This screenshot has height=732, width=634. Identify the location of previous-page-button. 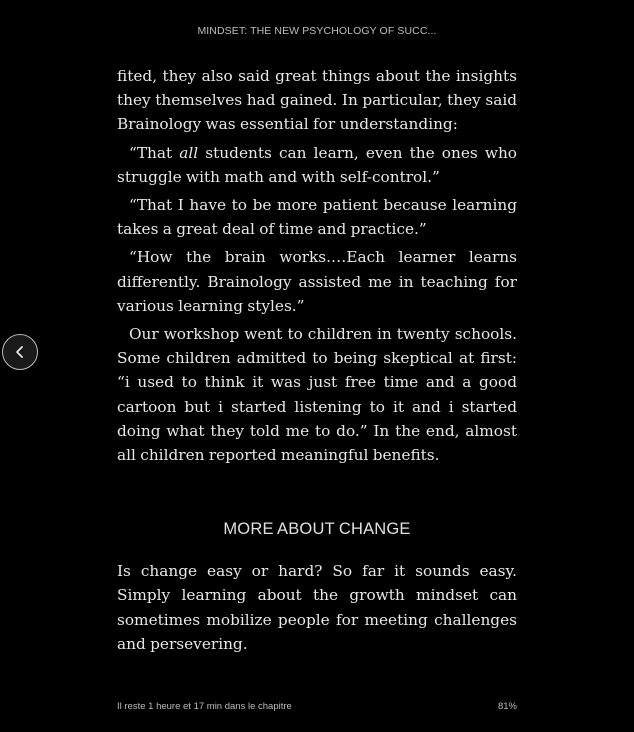
(20, 352).